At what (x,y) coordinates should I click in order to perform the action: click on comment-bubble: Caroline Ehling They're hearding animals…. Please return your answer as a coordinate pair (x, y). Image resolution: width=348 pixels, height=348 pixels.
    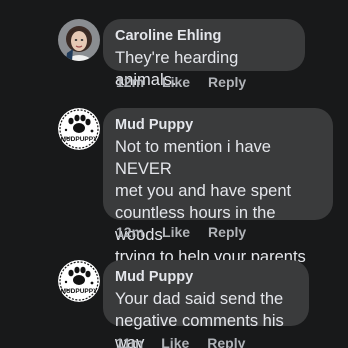
    Looking at the image, I should click on (204, 54).